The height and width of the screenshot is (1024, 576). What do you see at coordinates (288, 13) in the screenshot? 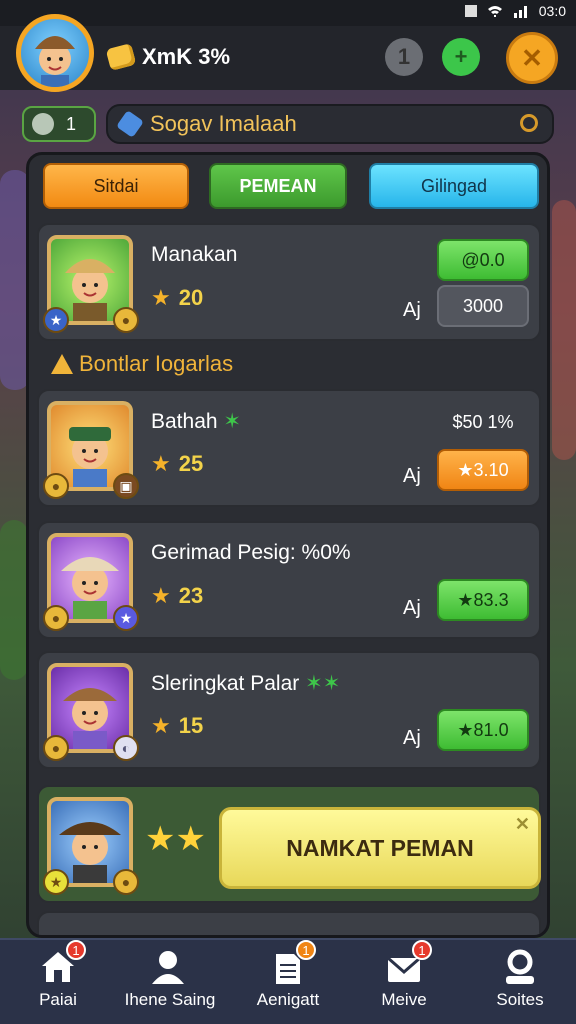
I see `status-bar: 03:0` at bounding box center [288, 13].